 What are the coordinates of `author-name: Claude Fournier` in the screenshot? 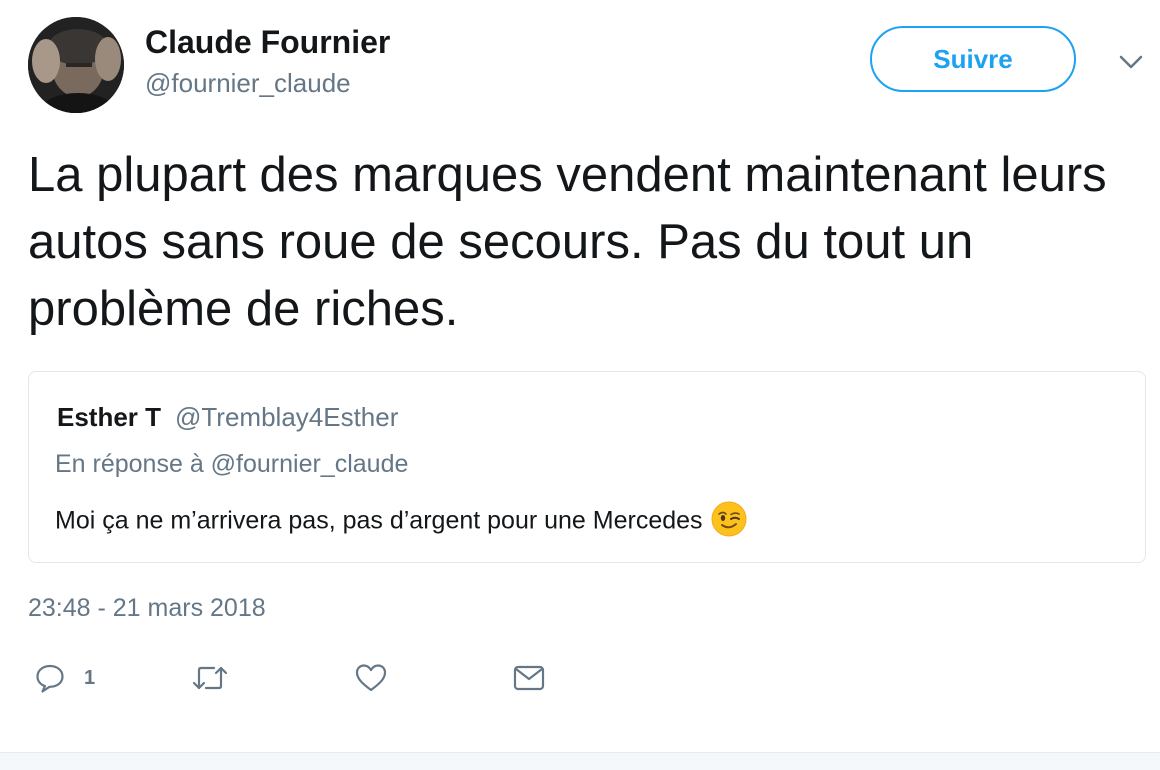 It's located at (267, 42).